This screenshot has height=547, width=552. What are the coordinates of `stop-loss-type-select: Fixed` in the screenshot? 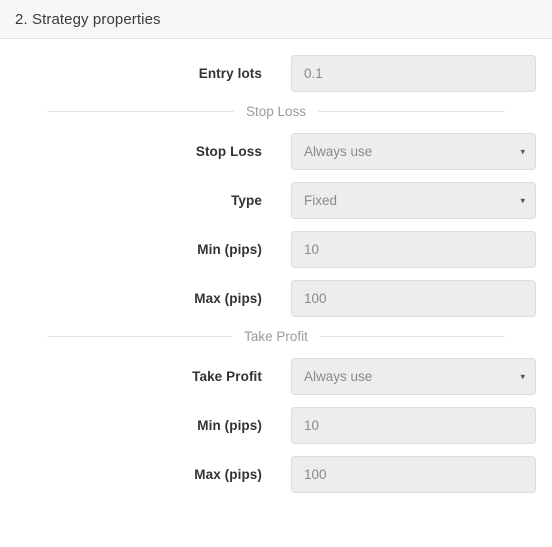 It's located at (413, 200).